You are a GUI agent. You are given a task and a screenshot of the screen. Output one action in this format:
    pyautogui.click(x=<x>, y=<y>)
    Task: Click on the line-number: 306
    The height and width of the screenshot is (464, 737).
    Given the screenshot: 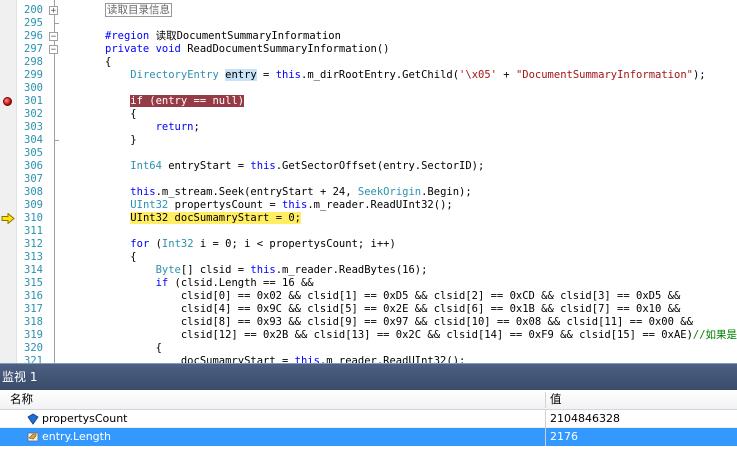 What is the action you would take?
    pyautogui.click(x=33, y=166)
    